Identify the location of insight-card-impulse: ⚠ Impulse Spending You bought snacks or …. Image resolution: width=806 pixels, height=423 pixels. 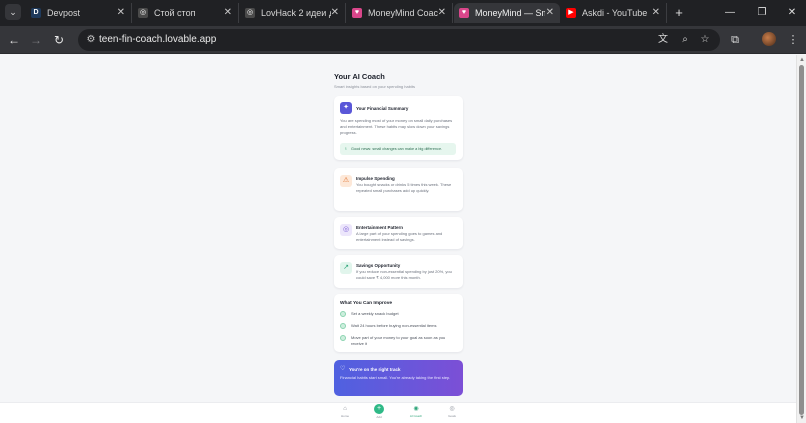
(398, 189).